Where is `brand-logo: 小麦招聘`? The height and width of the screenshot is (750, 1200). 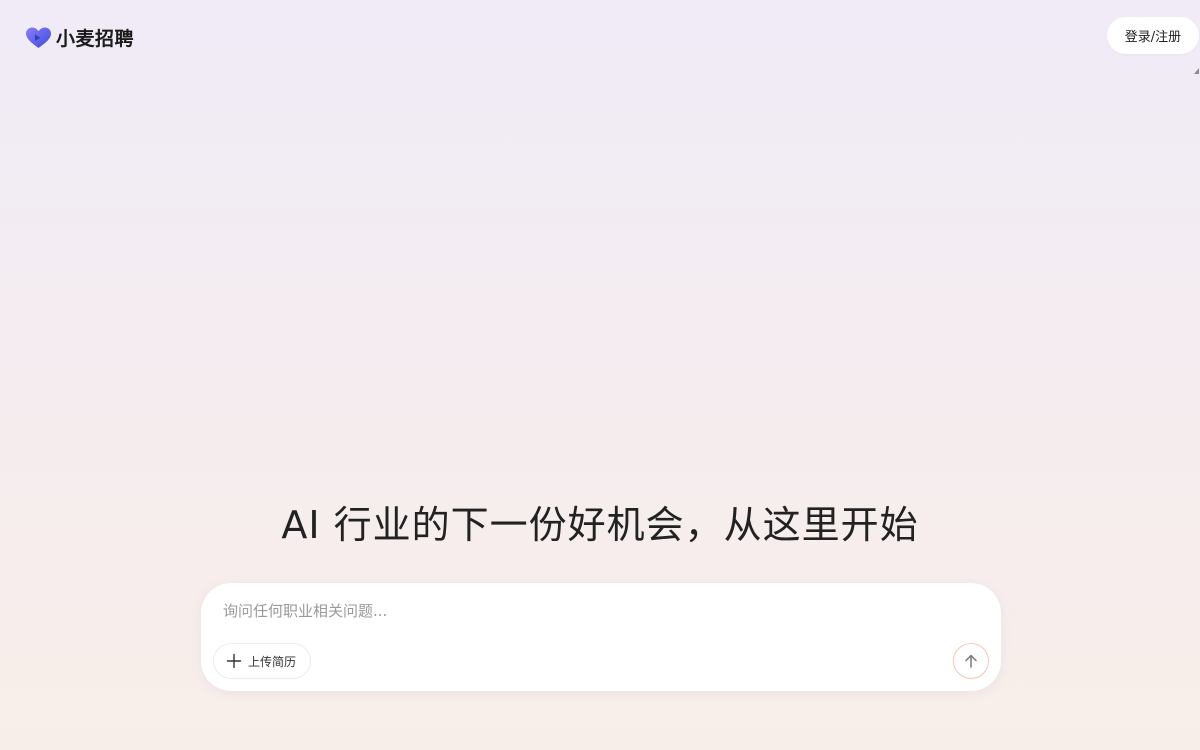
brand-logo: 小麦招聘 is located at coordinates (80, 37).